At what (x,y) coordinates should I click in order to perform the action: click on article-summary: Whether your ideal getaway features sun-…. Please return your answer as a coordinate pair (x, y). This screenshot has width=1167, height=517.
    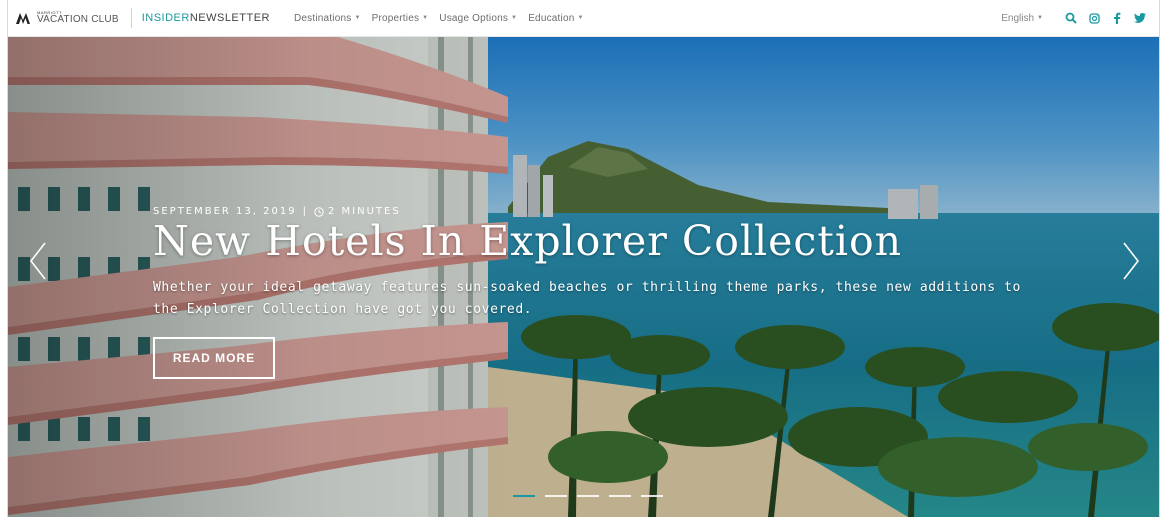
    Looking at the image, I should click on (587, 298).